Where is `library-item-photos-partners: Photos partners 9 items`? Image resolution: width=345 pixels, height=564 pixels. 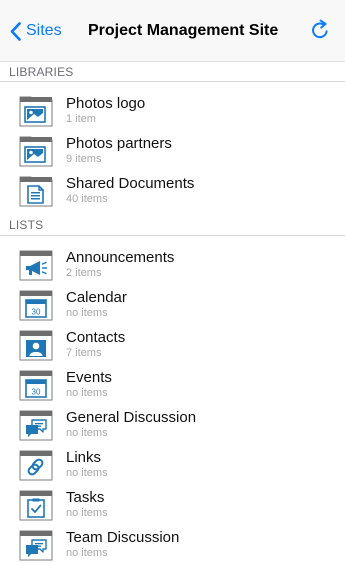
library-item-photos-partners: Photos partners 9 items is located at coordinates (172, 150).